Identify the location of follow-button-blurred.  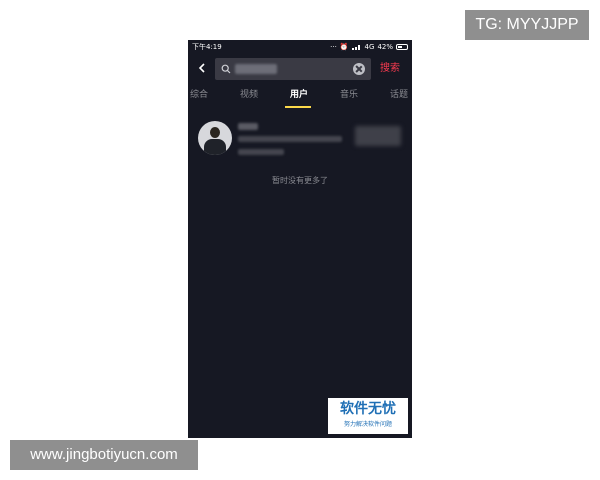
(378, 136).